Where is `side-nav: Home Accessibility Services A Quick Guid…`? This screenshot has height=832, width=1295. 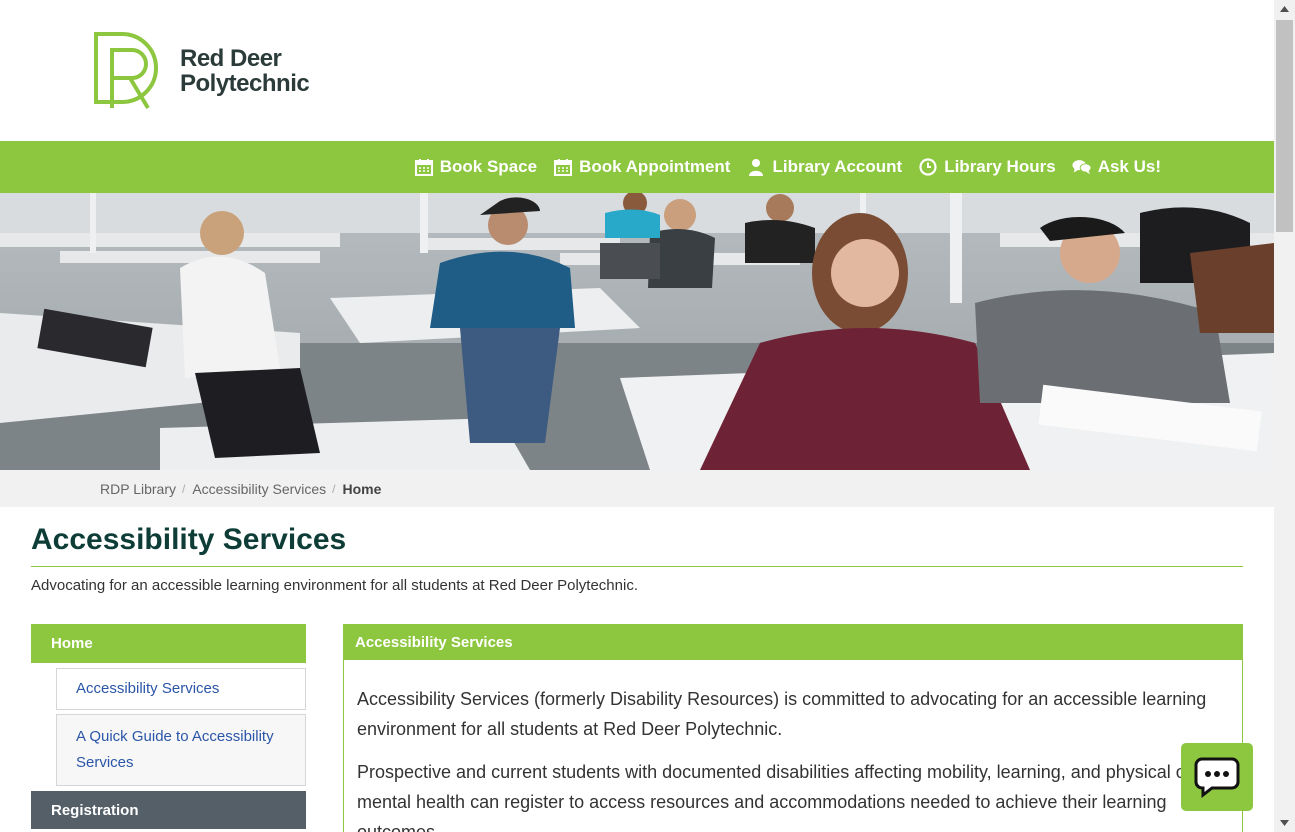
side-nav: Home Accessibility Services A Quick Guid… is located at coordinates (168, 728).